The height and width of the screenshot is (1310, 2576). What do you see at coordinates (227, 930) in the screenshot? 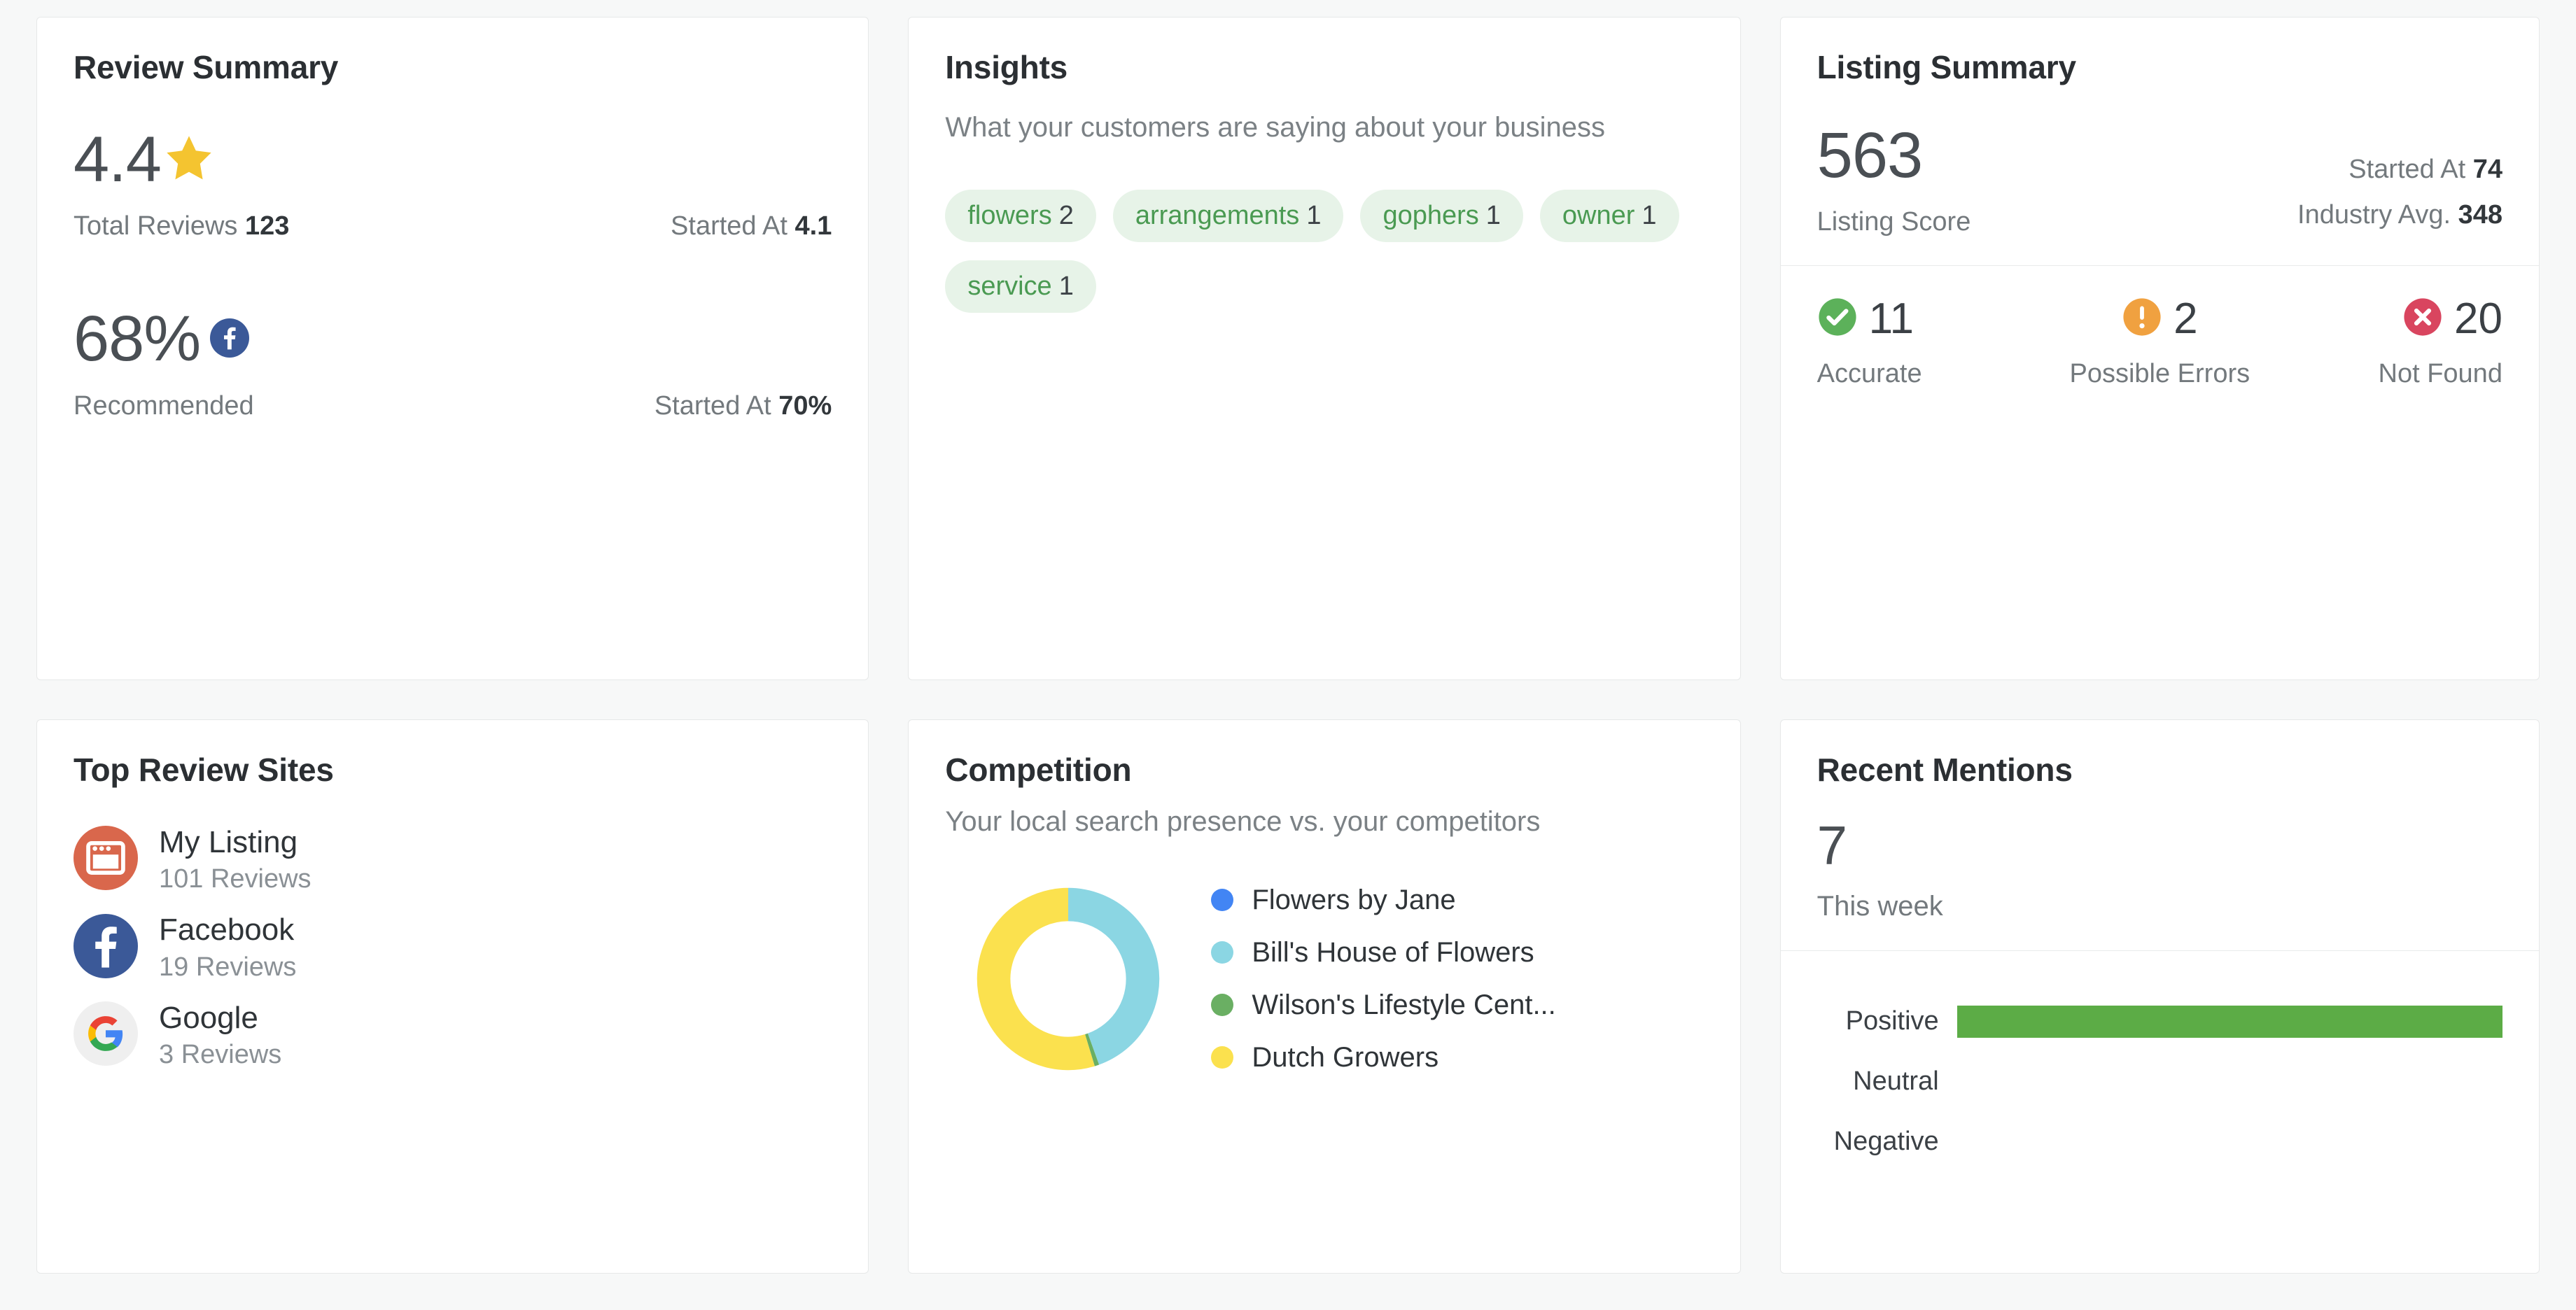
I see `review-site-name: Facebook` at bounding box center [227, 930].